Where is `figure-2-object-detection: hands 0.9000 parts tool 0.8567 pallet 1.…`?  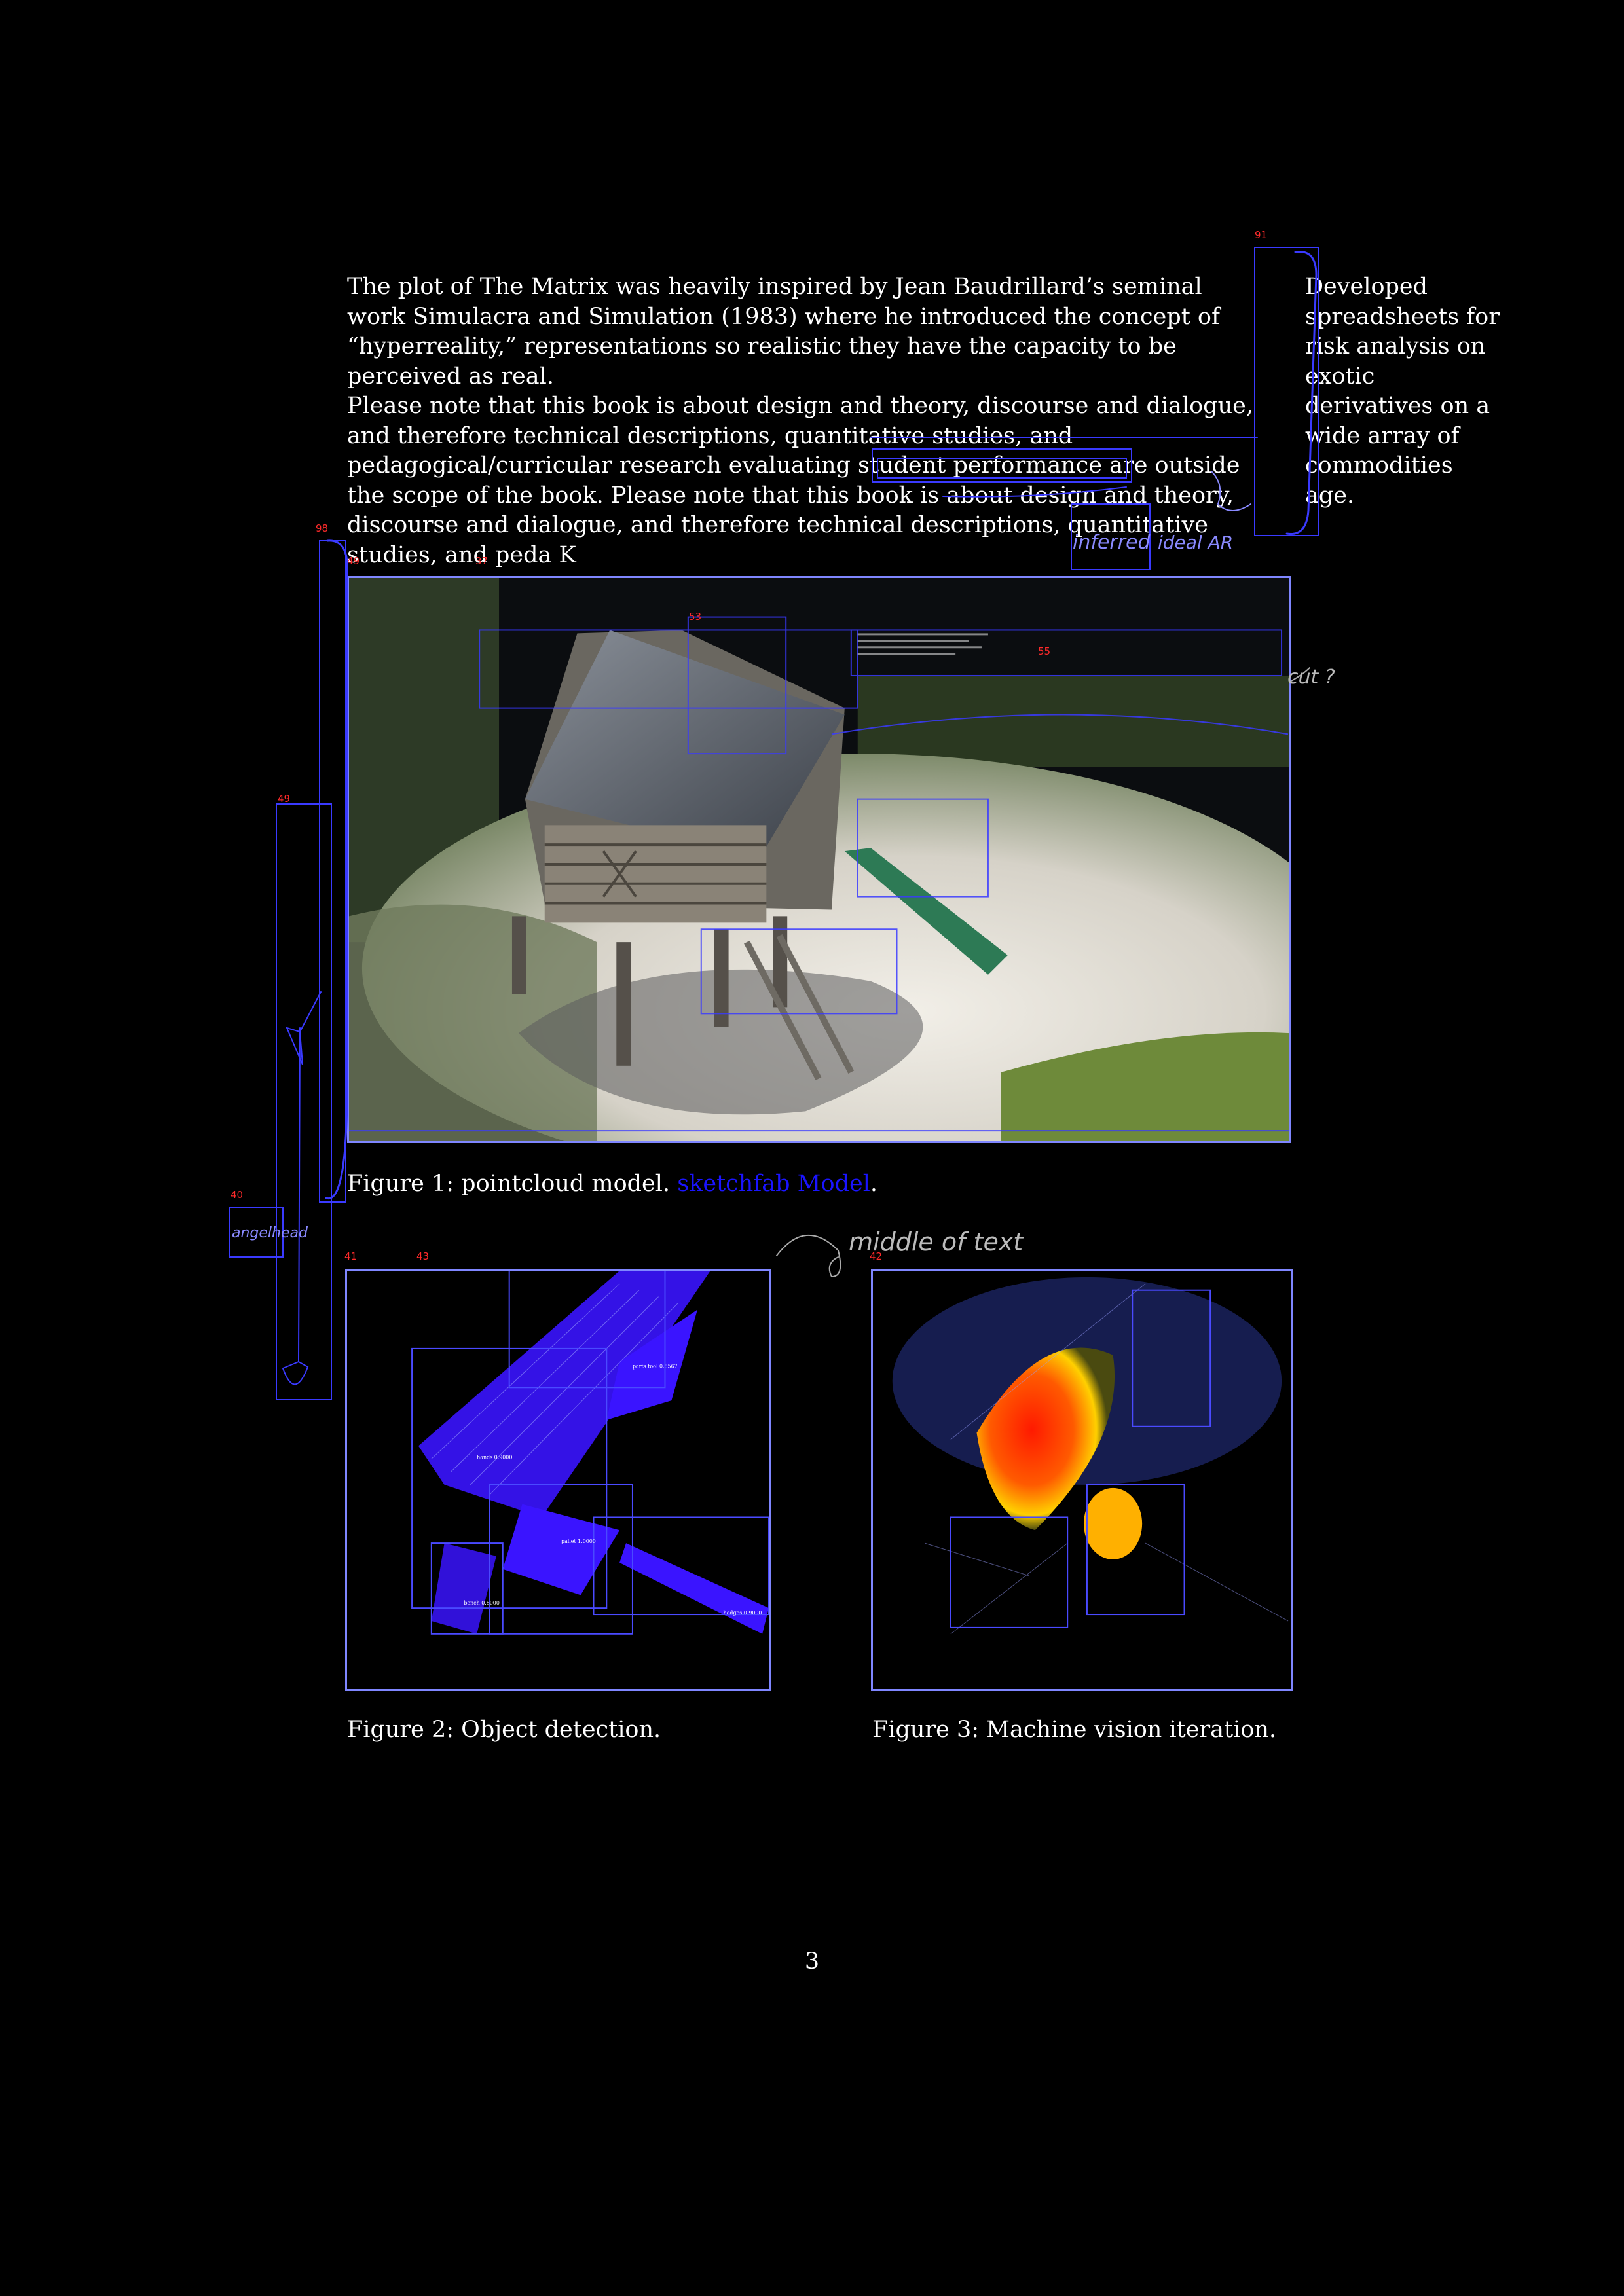 figure-2-object-detection: hands 0.9000 parts tool 0.8567 pallet 1.… is located at coordinates (558, 1480).